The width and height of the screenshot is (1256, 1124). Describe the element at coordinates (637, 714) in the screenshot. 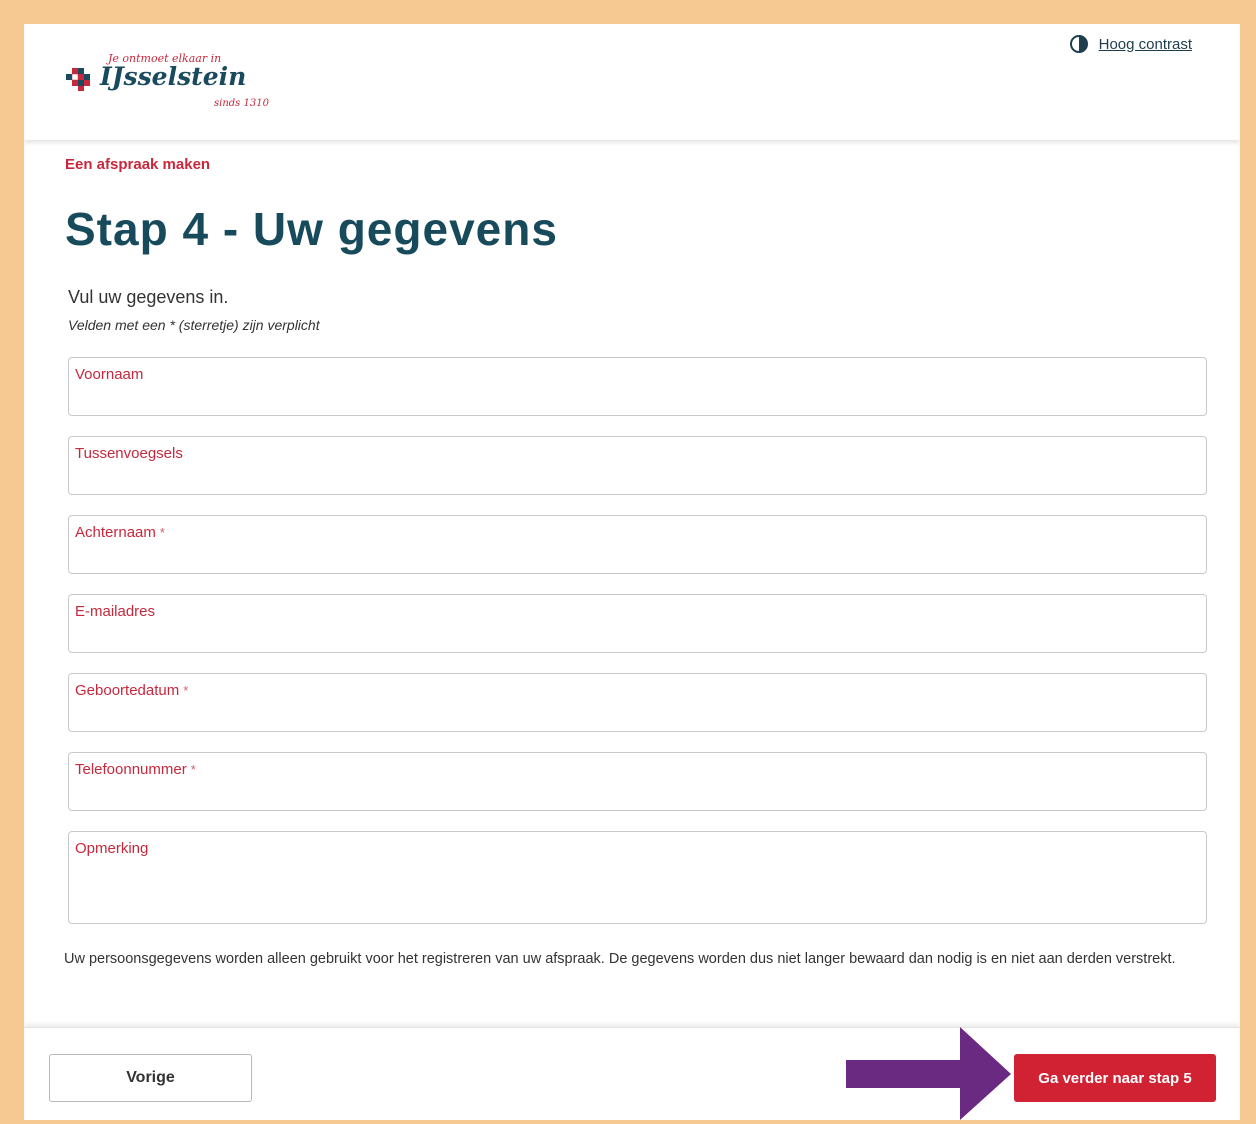

I see `birthdate-input` at that location.